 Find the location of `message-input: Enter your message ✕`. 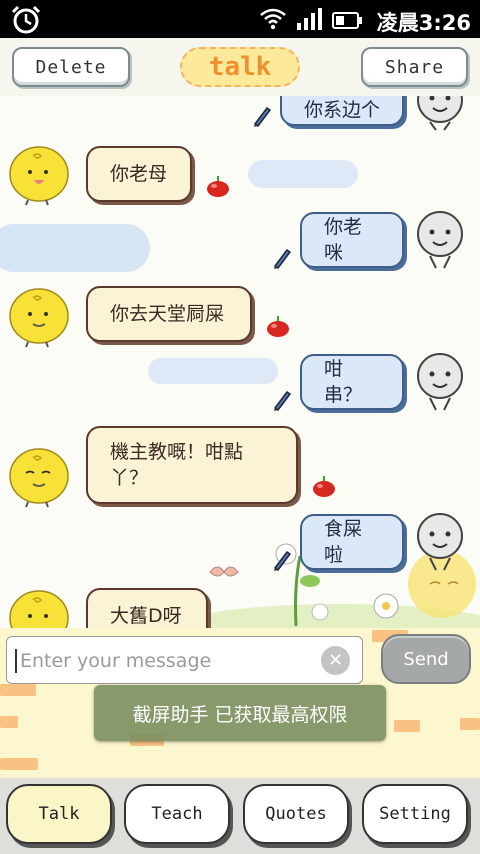

message-input: Enter your message ✕ is located at coordinates (184, 660).